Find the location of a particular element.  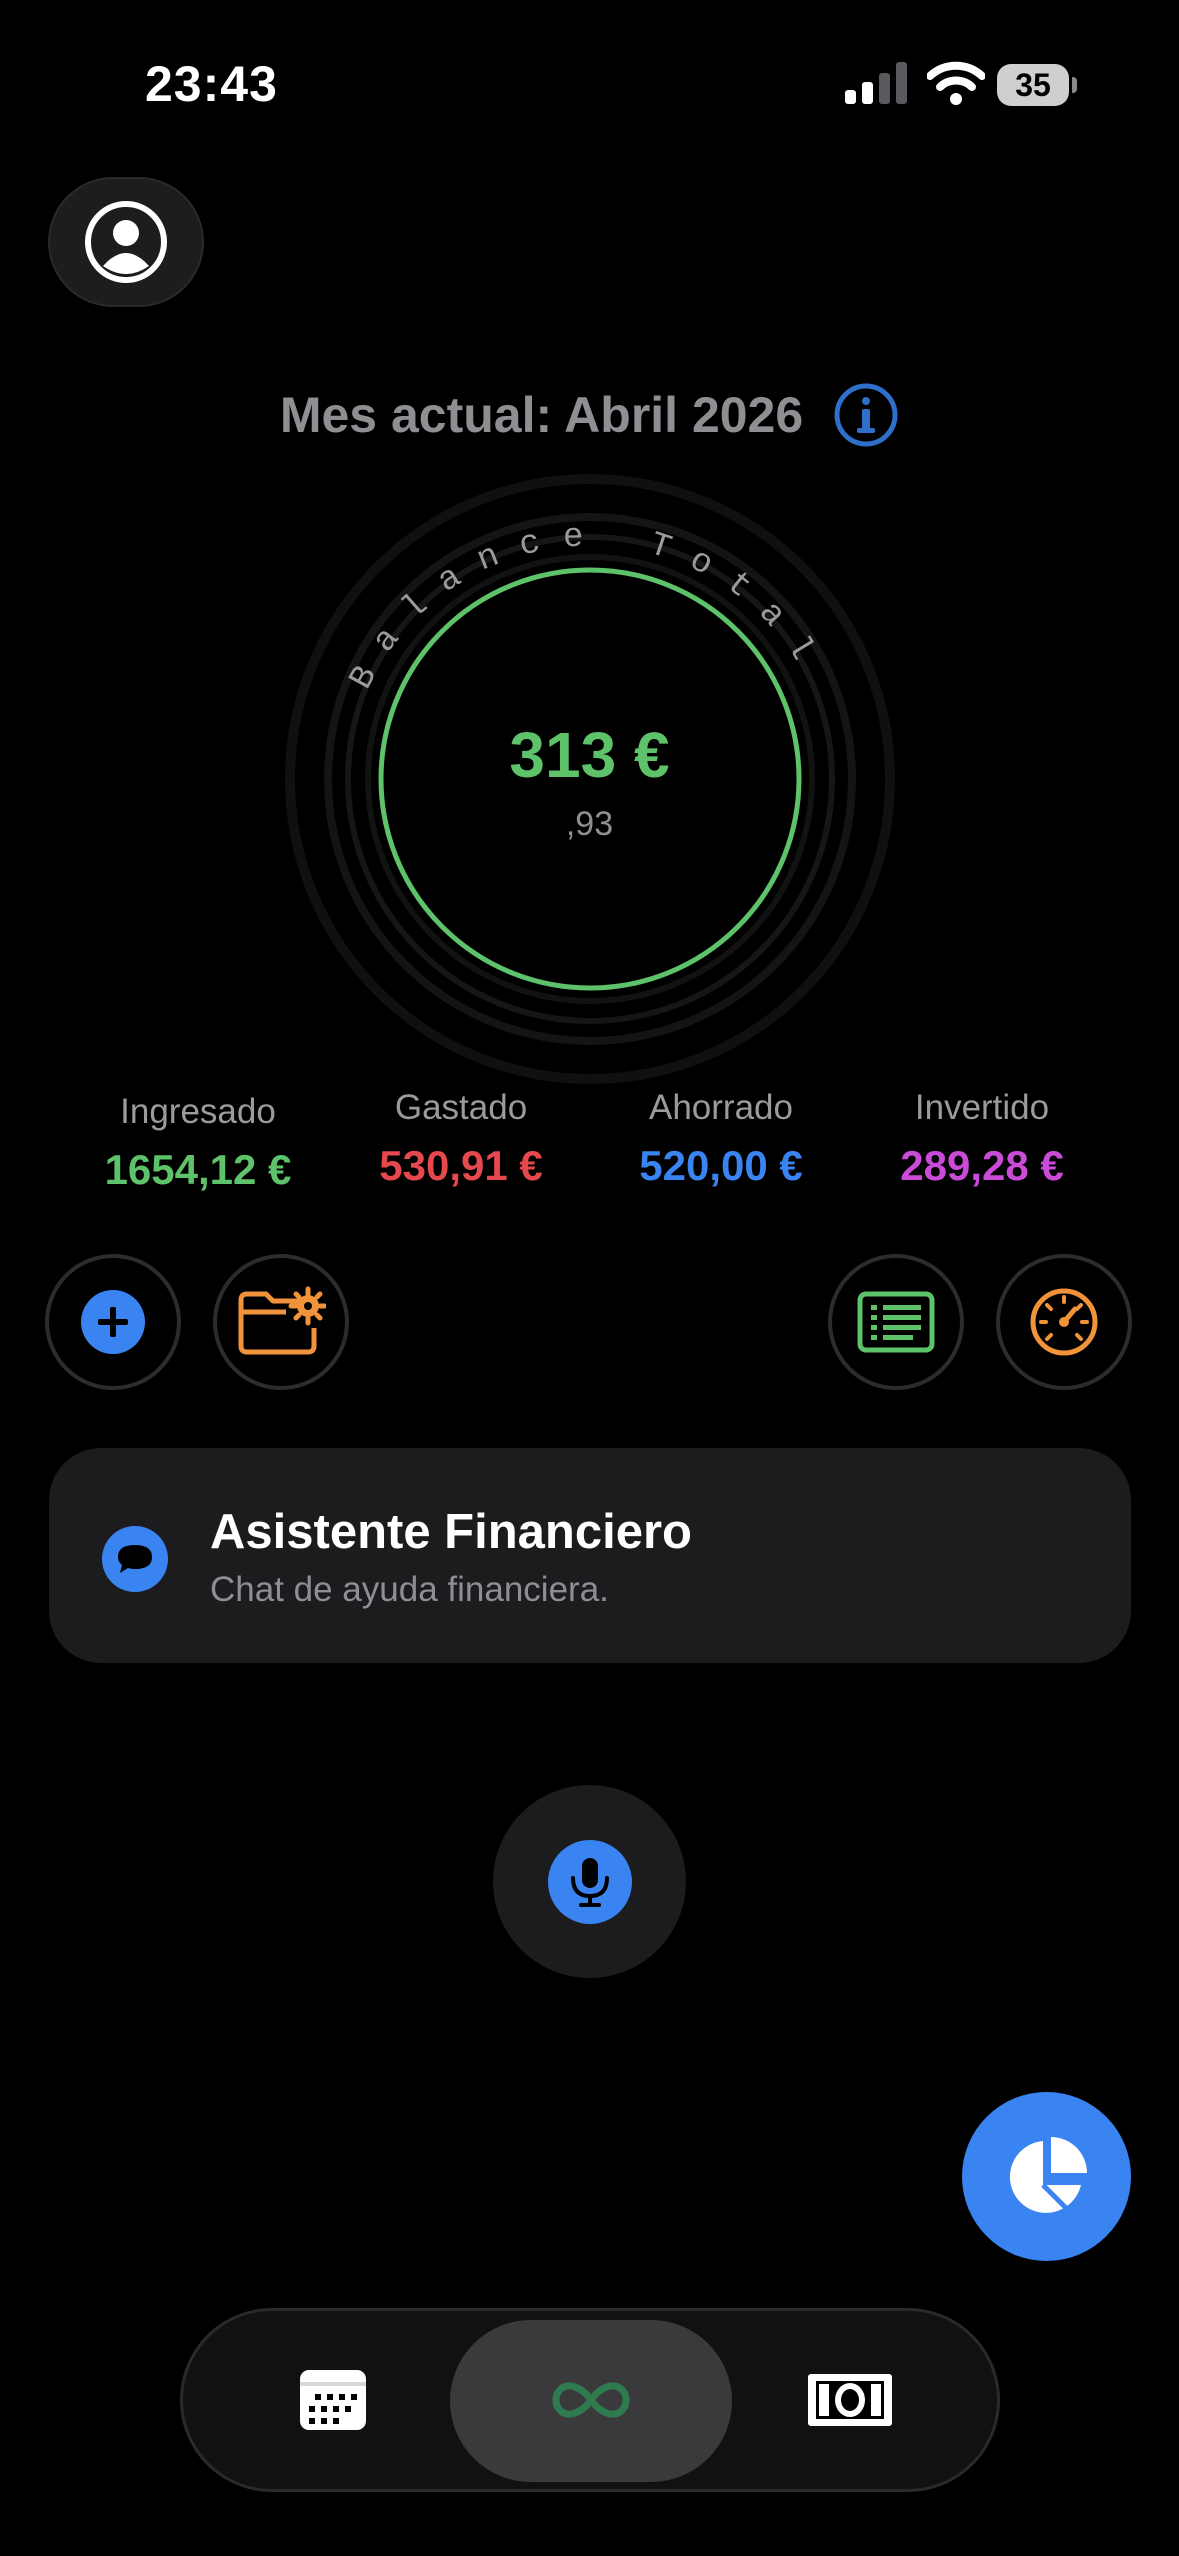

stat-value: 1654,12 € is located at coordinates (198, 1169).